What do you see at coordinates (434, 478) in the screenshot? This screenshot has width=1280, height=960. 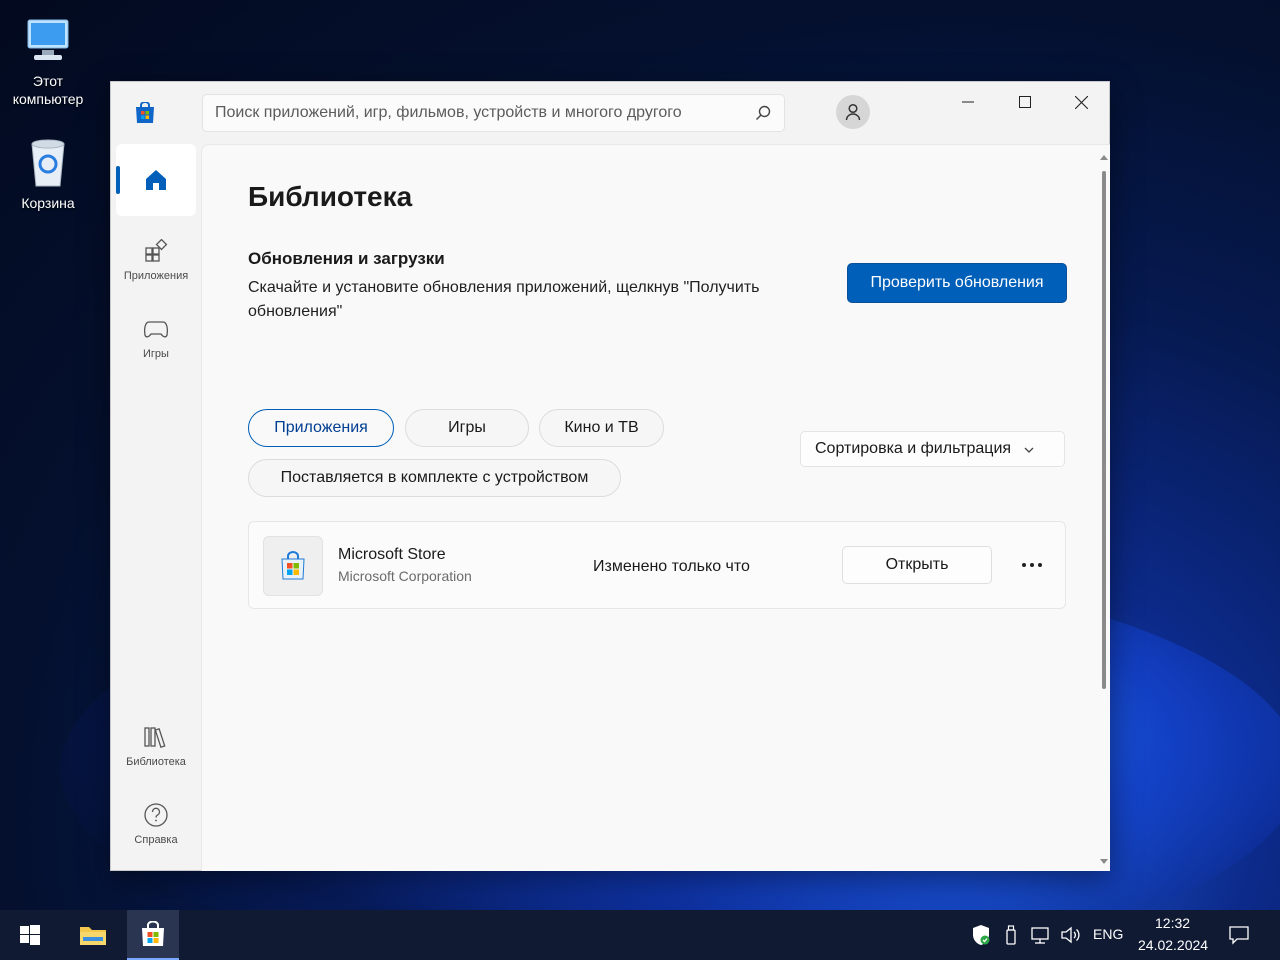 I see `filter-chip-bundled: Поставляется в комплекте с устройством` at bounding box center [434, 478].